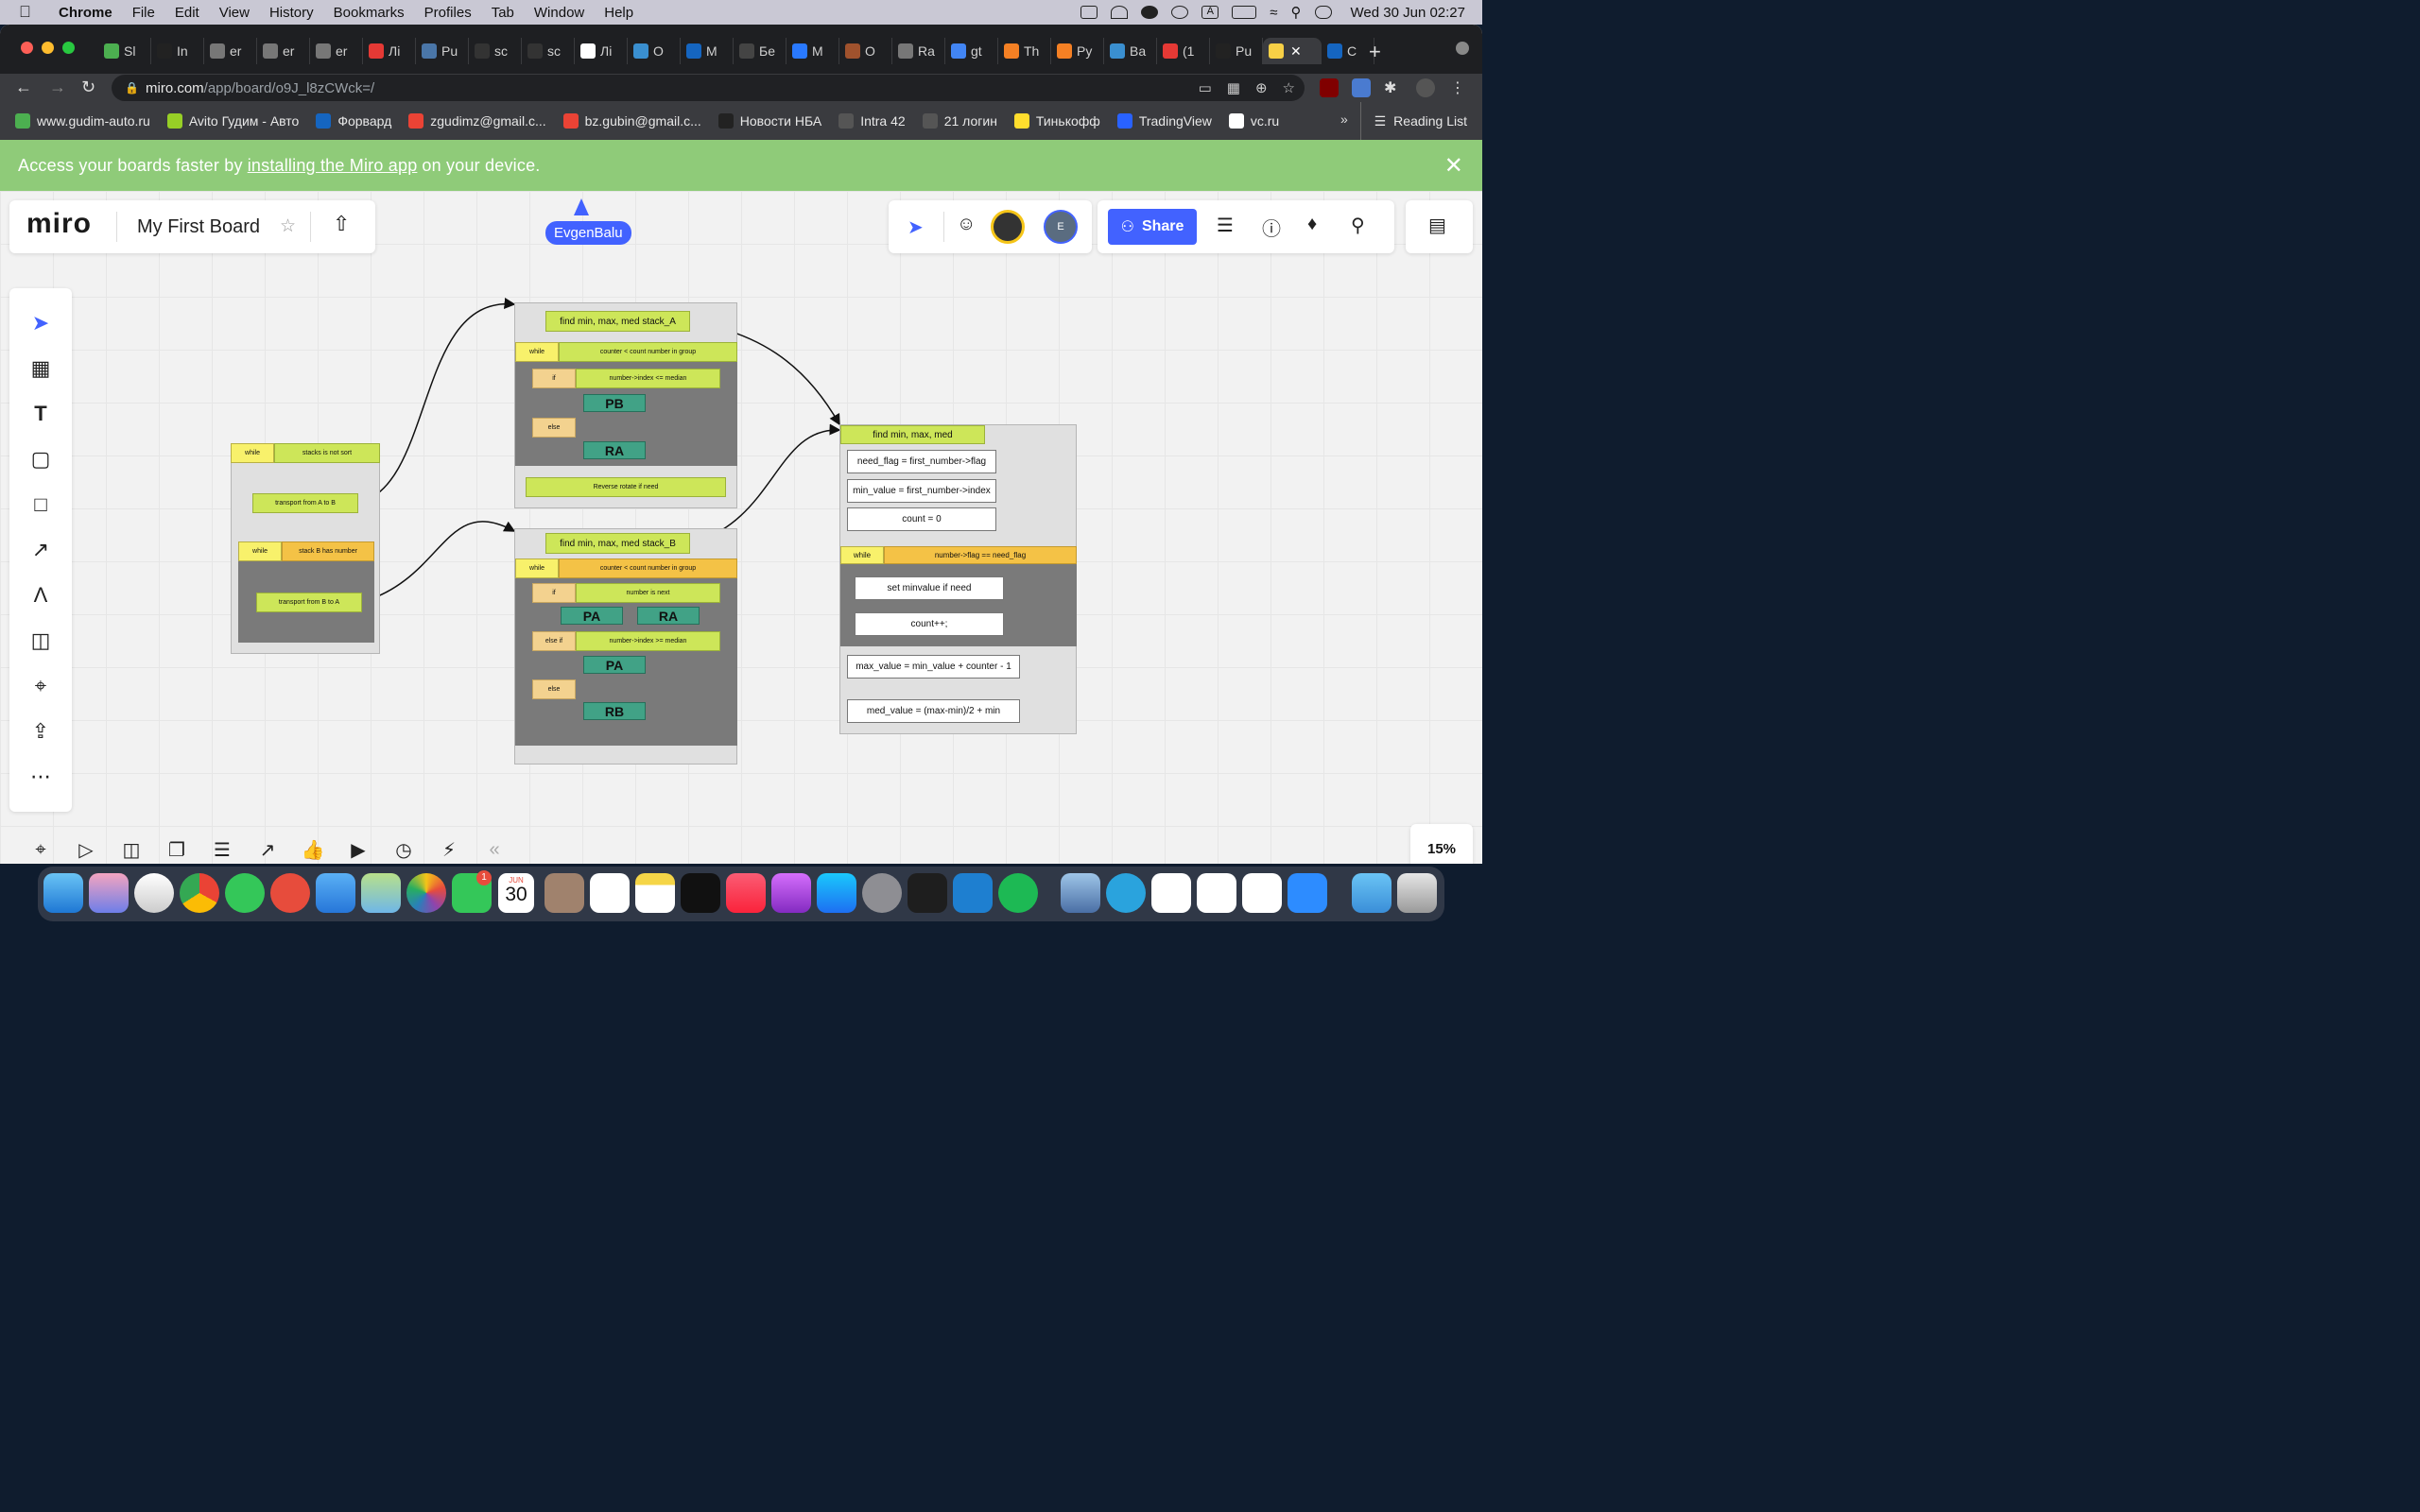 This screenshot has height=1512, width=2420. Describe the element at coordinates (934, 667) in the screenshot. I see `func-line-max-value: max_value = min_value + counter - 1` at that location.